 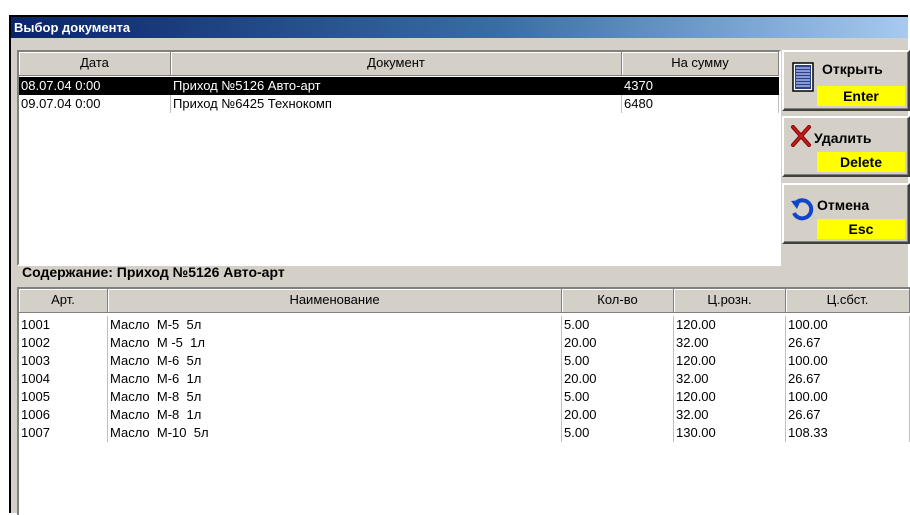 What do you see at coordinates (861, 229) in the screenshot?
I see `cancel-shortcut-key: Esc` at bounding box center [861, 229].